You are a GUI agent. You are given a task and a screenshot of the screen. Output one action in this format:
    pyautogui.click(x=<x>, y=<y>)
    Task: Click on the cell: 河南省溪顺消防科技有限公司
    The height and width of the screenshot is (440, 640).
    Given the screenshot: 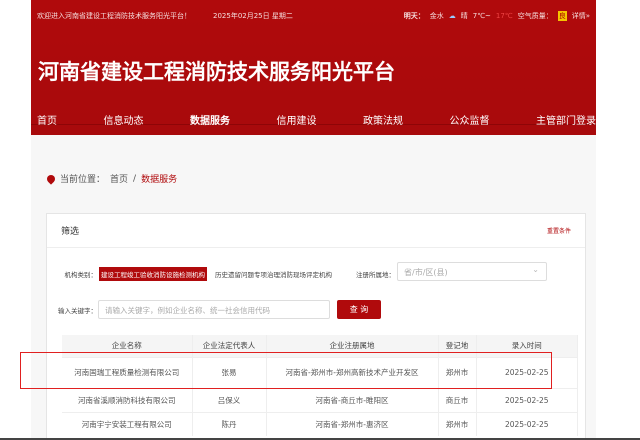 What is the action you would take?
    pyautogui.click(x=127, y=399)
    